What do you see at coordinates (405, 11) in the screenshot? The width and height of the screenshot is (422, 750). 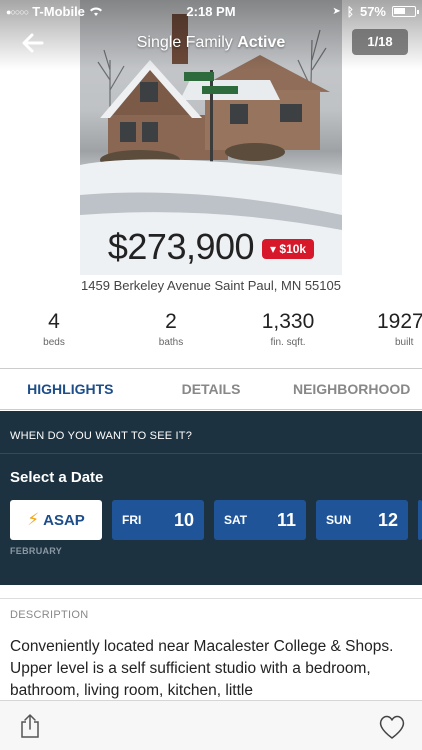 I see `battery-icon` at bounding box center [405, 11].